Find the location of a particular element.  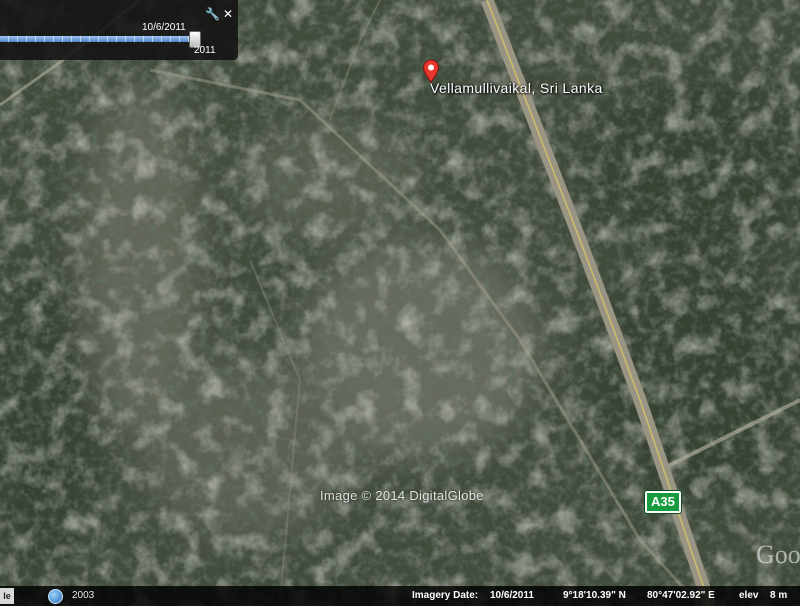

placemark-label: Vellamullivaikal, Sri Lanka is located at coordinates (516, 88).